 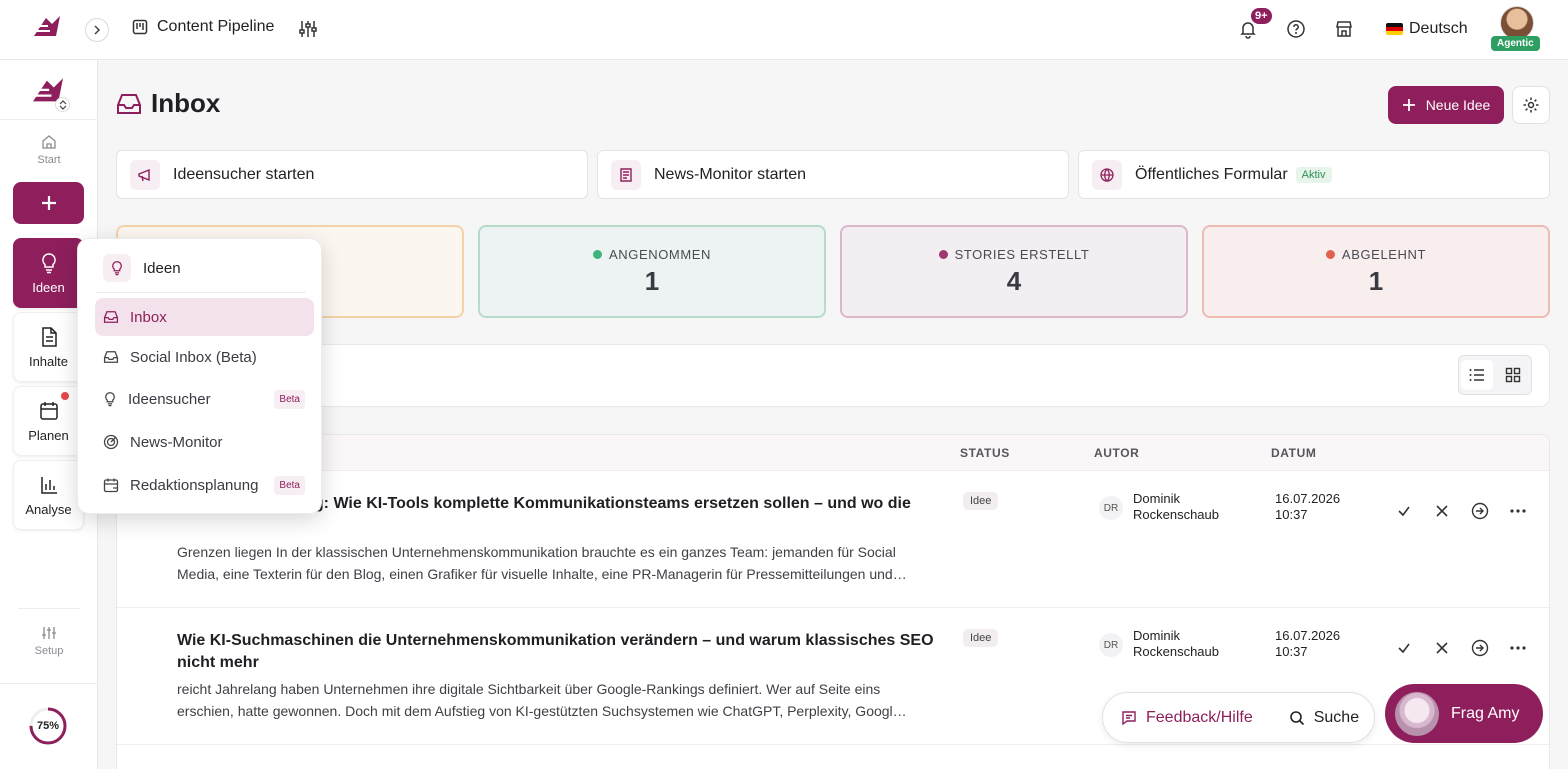 What do you see at coordinates (1014, 280) in the screenshot?
I see `stat-value: 4` at bounding box center [1014, 280].